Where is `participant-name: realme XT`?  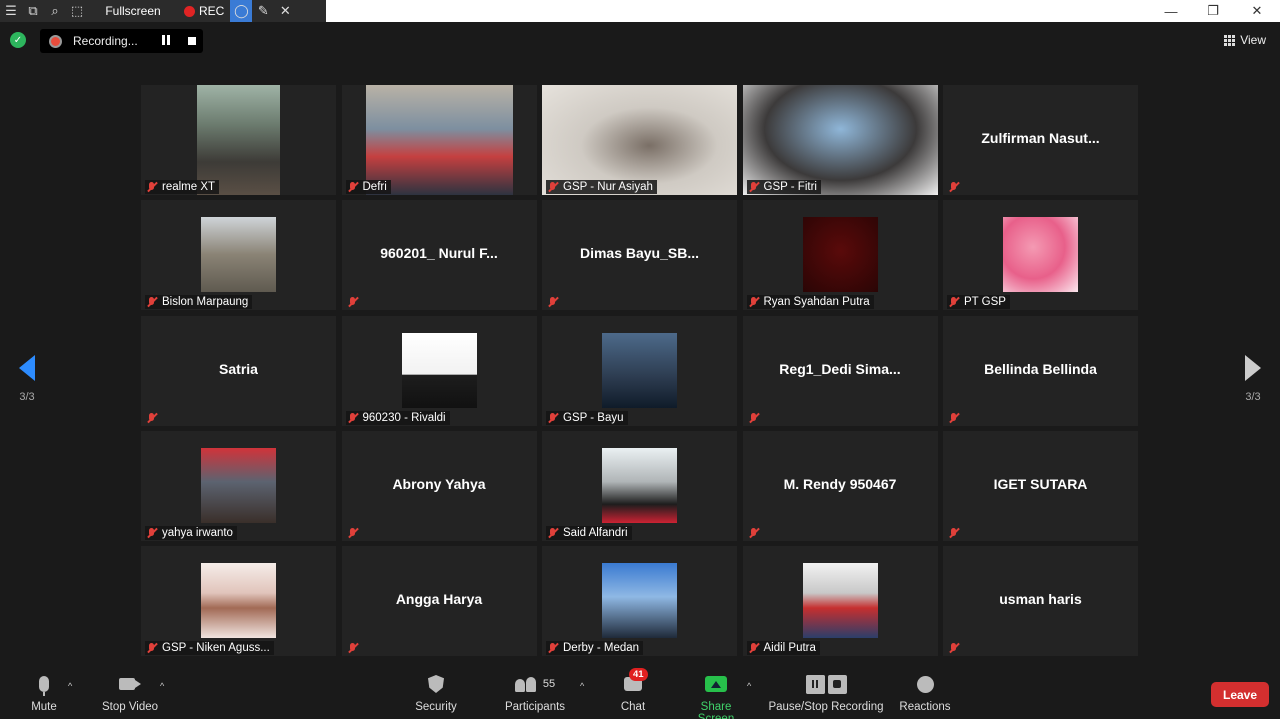
participant-name: realme XT is located at coordinates (189, 187).